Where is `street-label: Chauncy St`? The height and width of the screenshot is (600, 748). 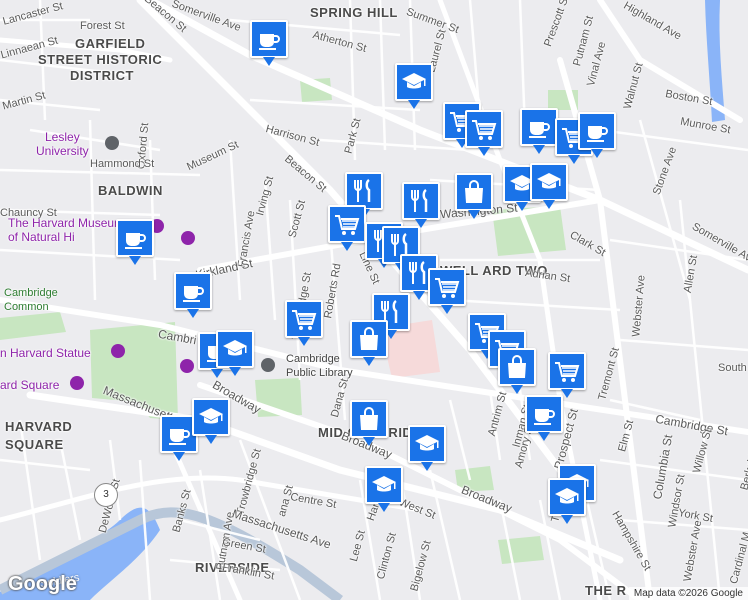
street-label: Chauncy St is located at coordinates (28, 213).